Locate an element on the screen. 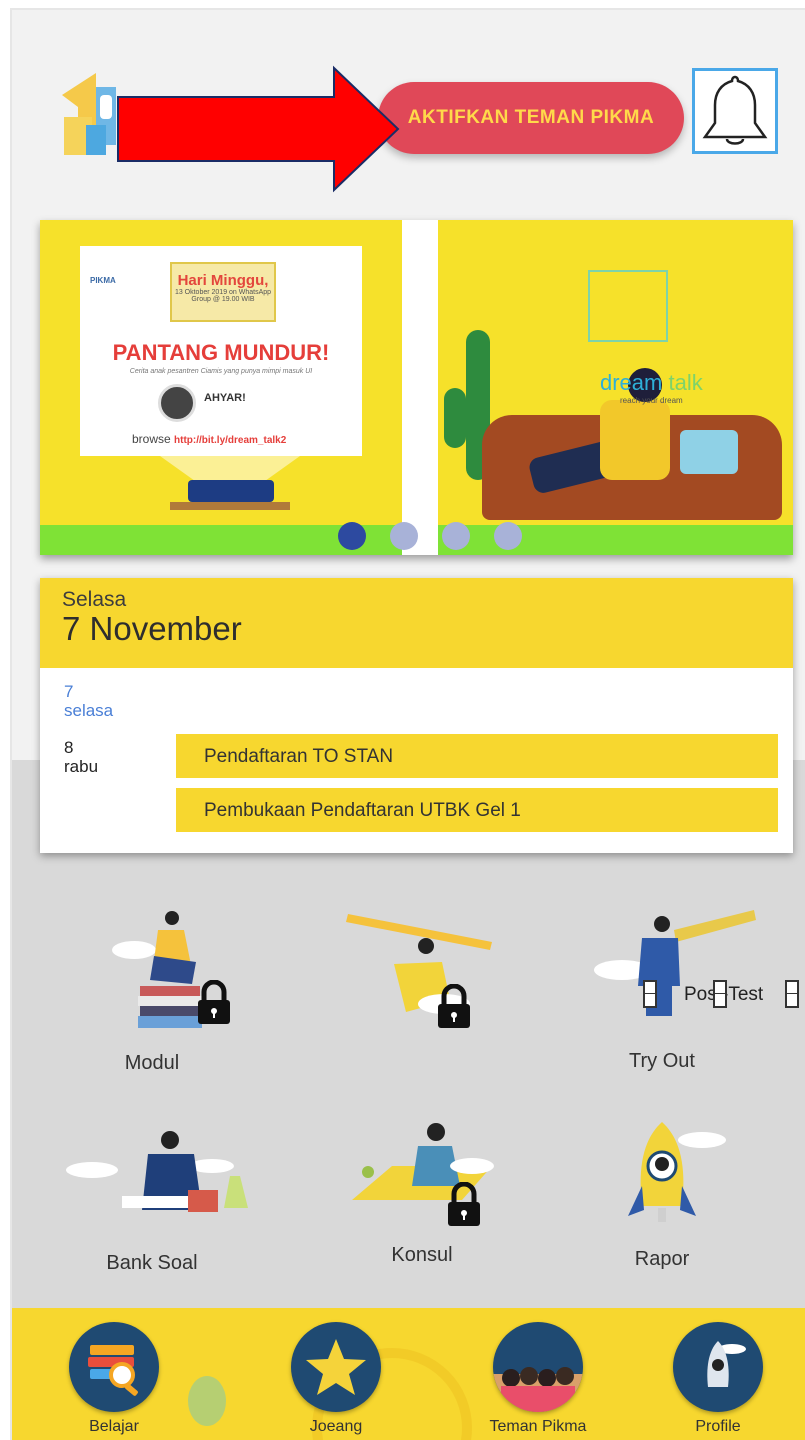 The image size is (805, 1440). feature-rapor: Rapor is located at coordinates (662, 1200).